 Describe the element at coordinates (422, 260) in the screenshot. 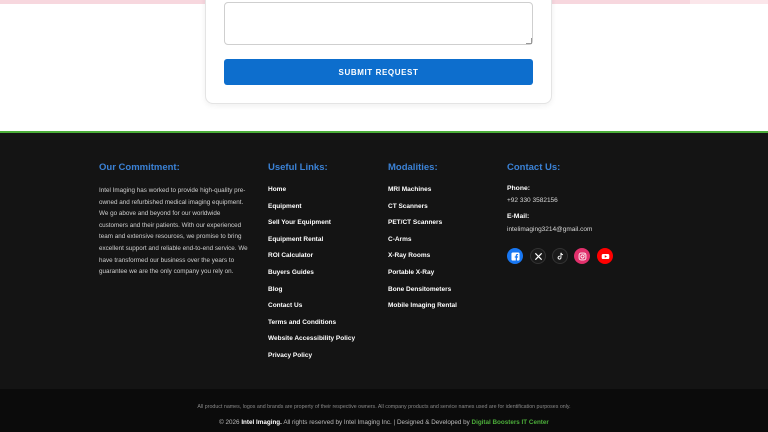

I see `modality-link-xray-rooms: X-Ray Rooms` at that location.